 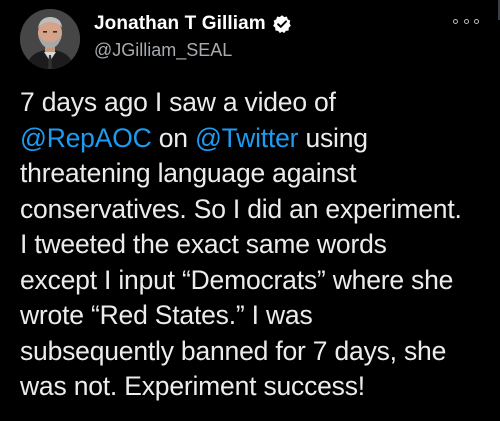 What do you see at coordinates (173, 137) in the screenshot?
I see `tweet-text-fragment: on` at bounding box center [173, 137].